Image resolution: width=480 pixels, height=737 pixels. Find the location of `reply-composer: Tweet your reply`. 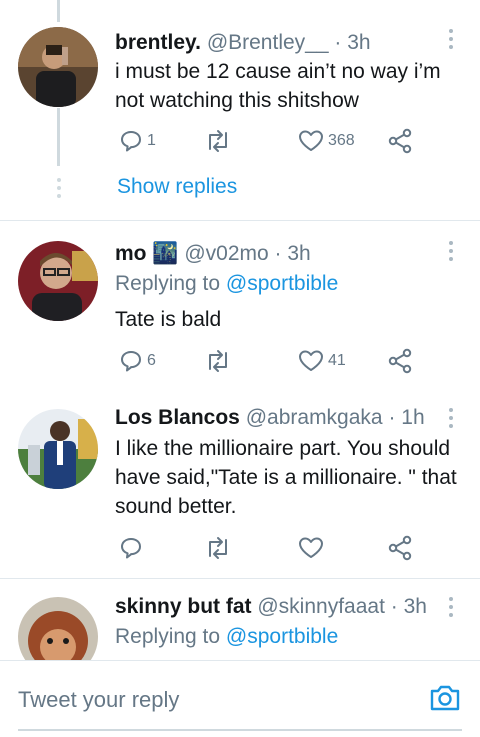

reply-composer: Tweet your reply is located at coordinates (240, 698).